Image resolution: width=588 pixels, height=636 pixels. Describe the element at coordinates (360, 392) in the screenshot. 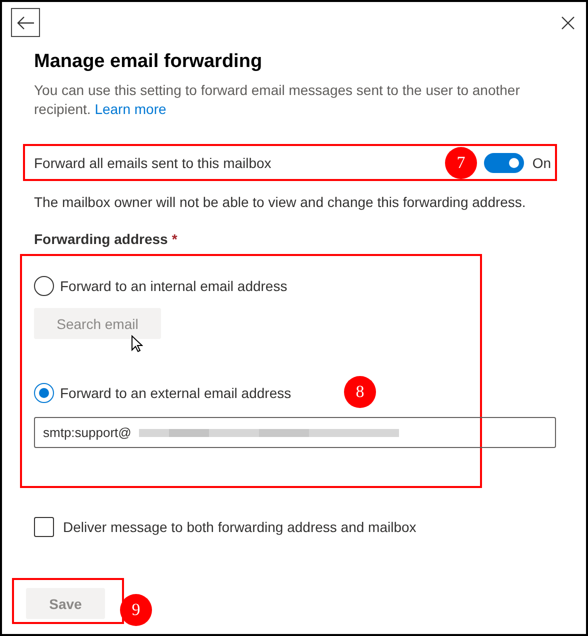

I see `callout-badge: 8` at that location.